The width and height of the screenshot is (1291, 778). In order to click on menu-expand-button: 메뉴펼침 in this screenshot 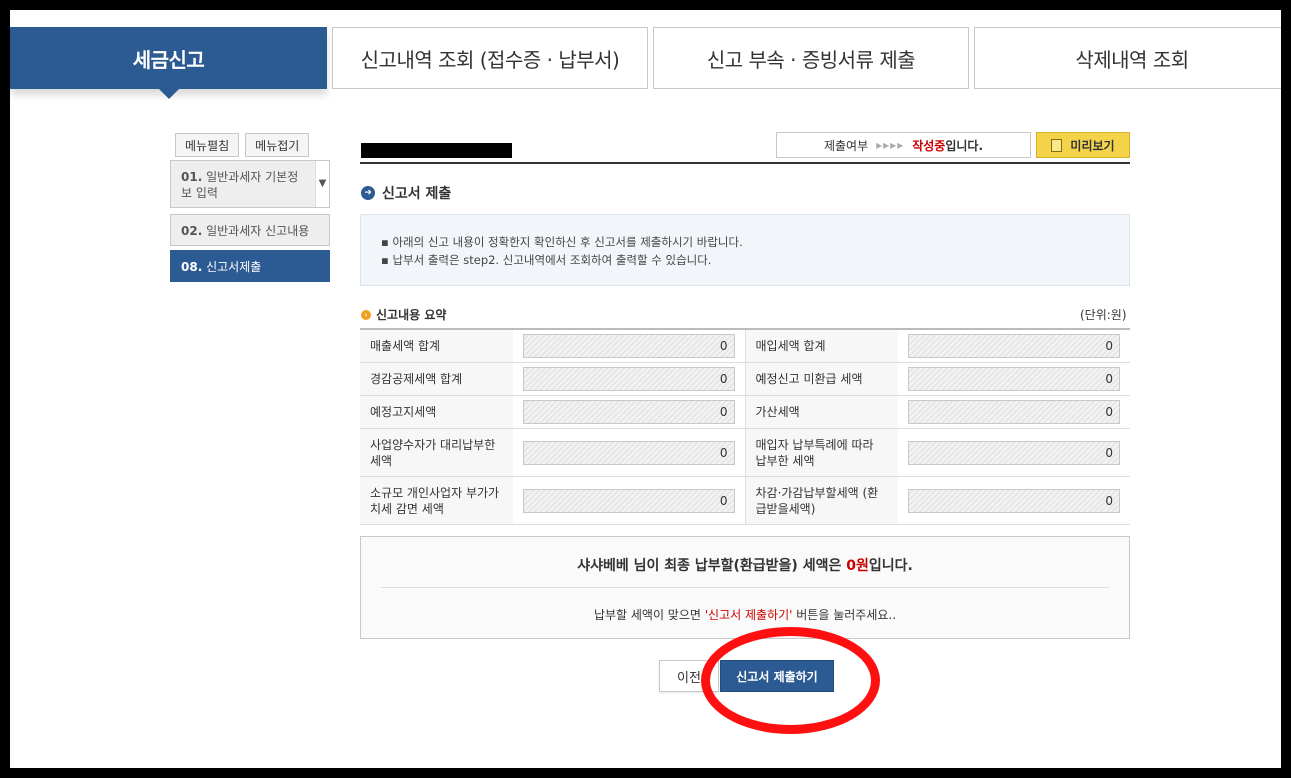, I will do `click(207, 145)`.